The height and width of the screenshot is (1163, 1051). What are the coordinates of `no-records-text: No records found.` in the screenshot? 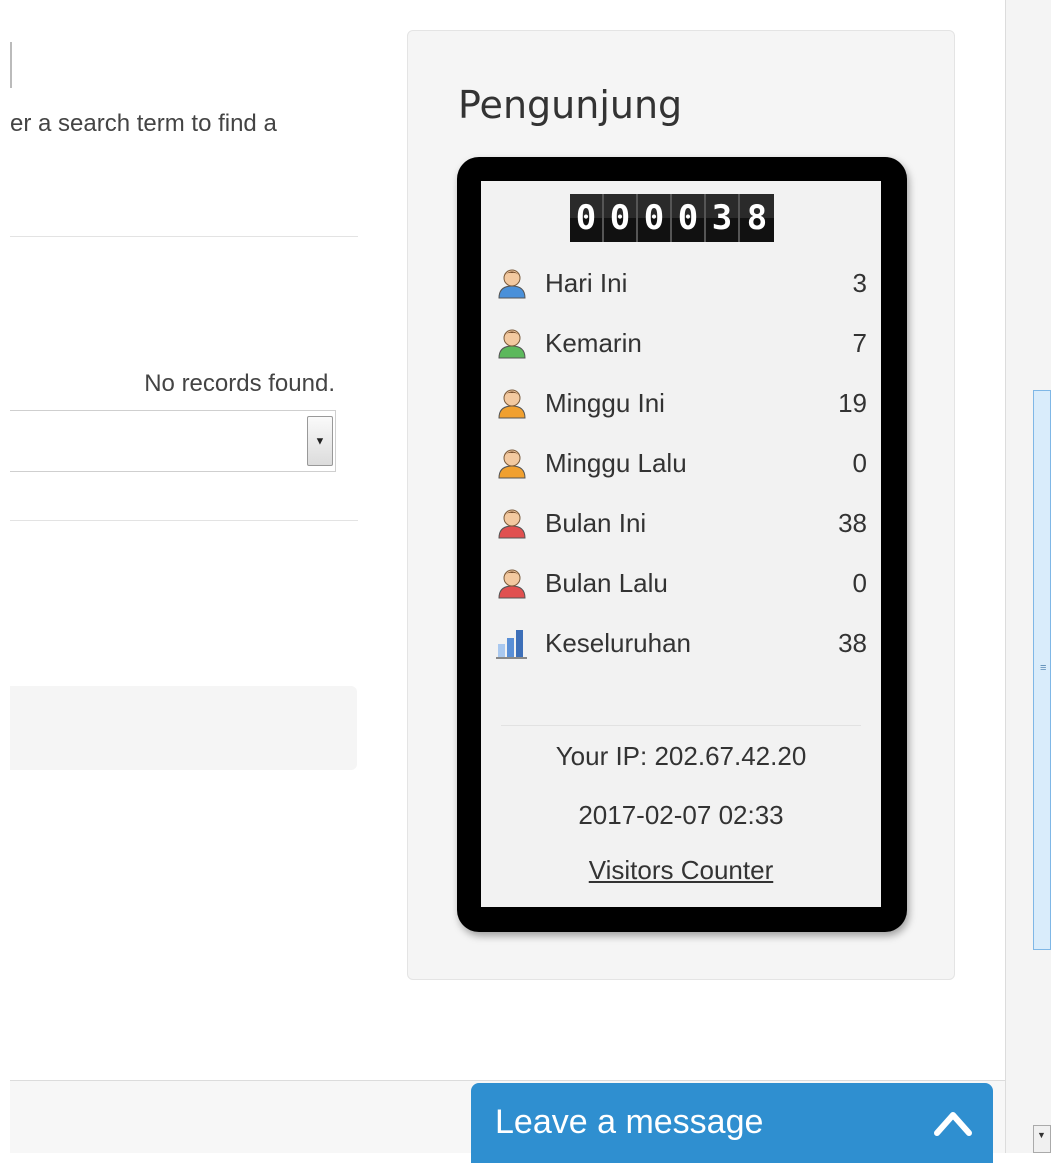 It's located at (239, 383).